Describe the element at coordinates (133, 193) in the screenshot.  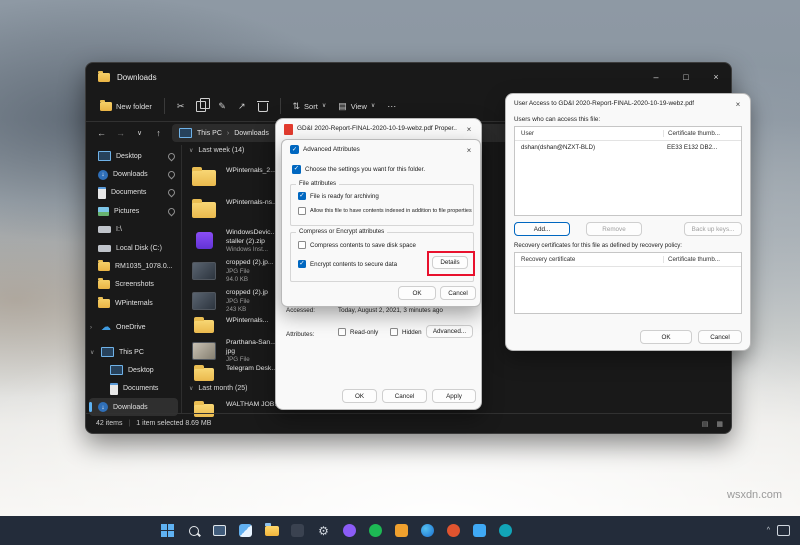
I see `sidebar-item-documents: Documents` at that location.